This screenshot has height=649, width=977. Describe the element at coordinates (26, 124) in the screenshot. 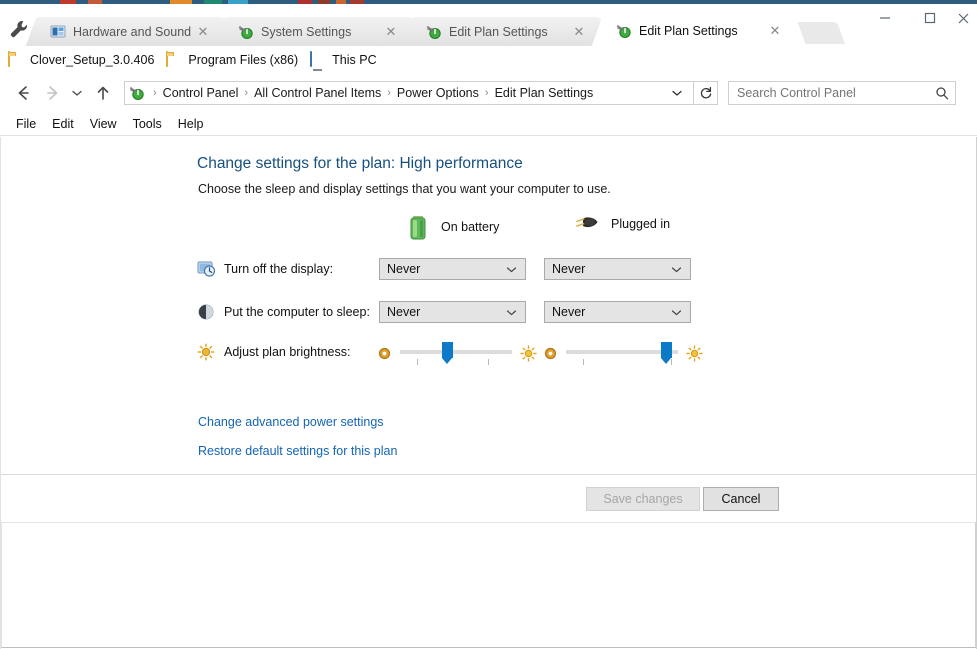

I see `menu-file: File` at that location.